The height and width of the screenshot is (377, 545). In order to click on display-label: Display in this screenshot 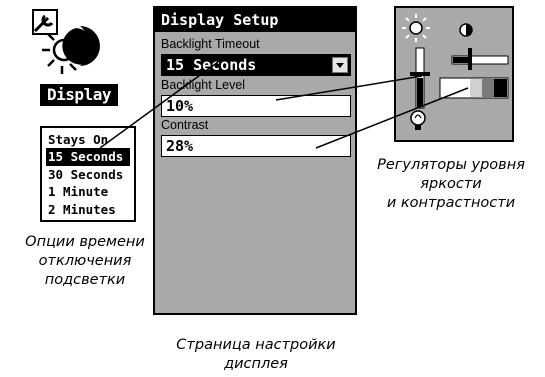, I will do `click(79, 95)`.